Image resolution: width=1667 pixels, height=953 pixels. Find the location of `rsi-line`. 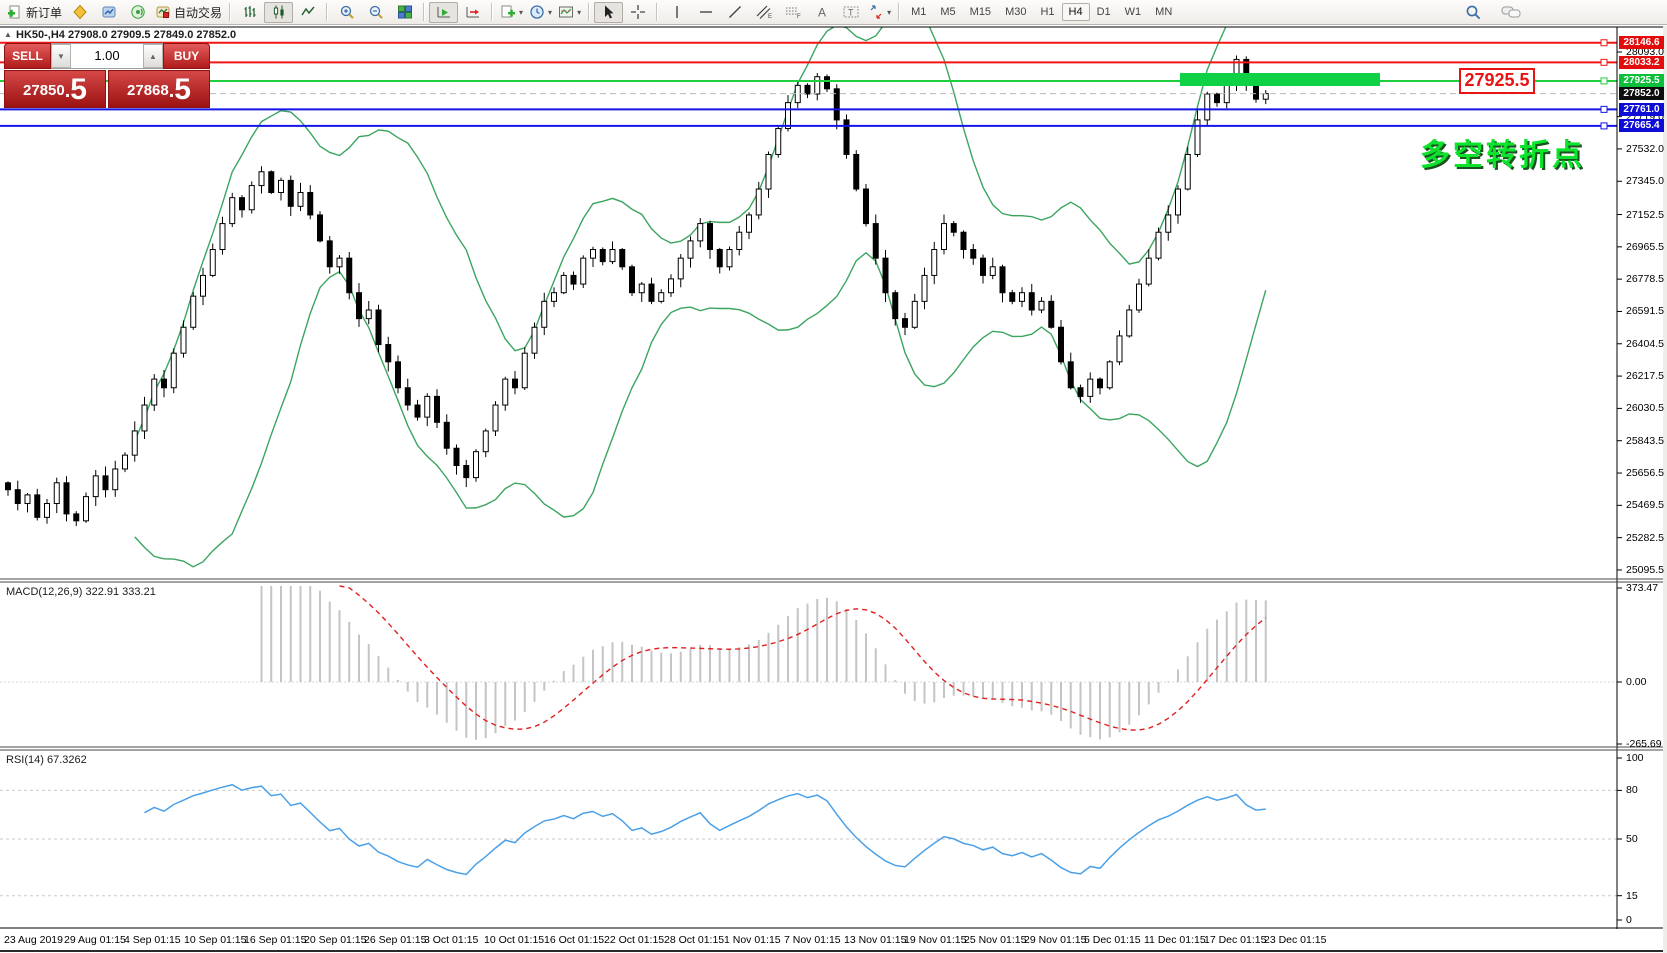

rsi-line is located at coordinates (705, 829).